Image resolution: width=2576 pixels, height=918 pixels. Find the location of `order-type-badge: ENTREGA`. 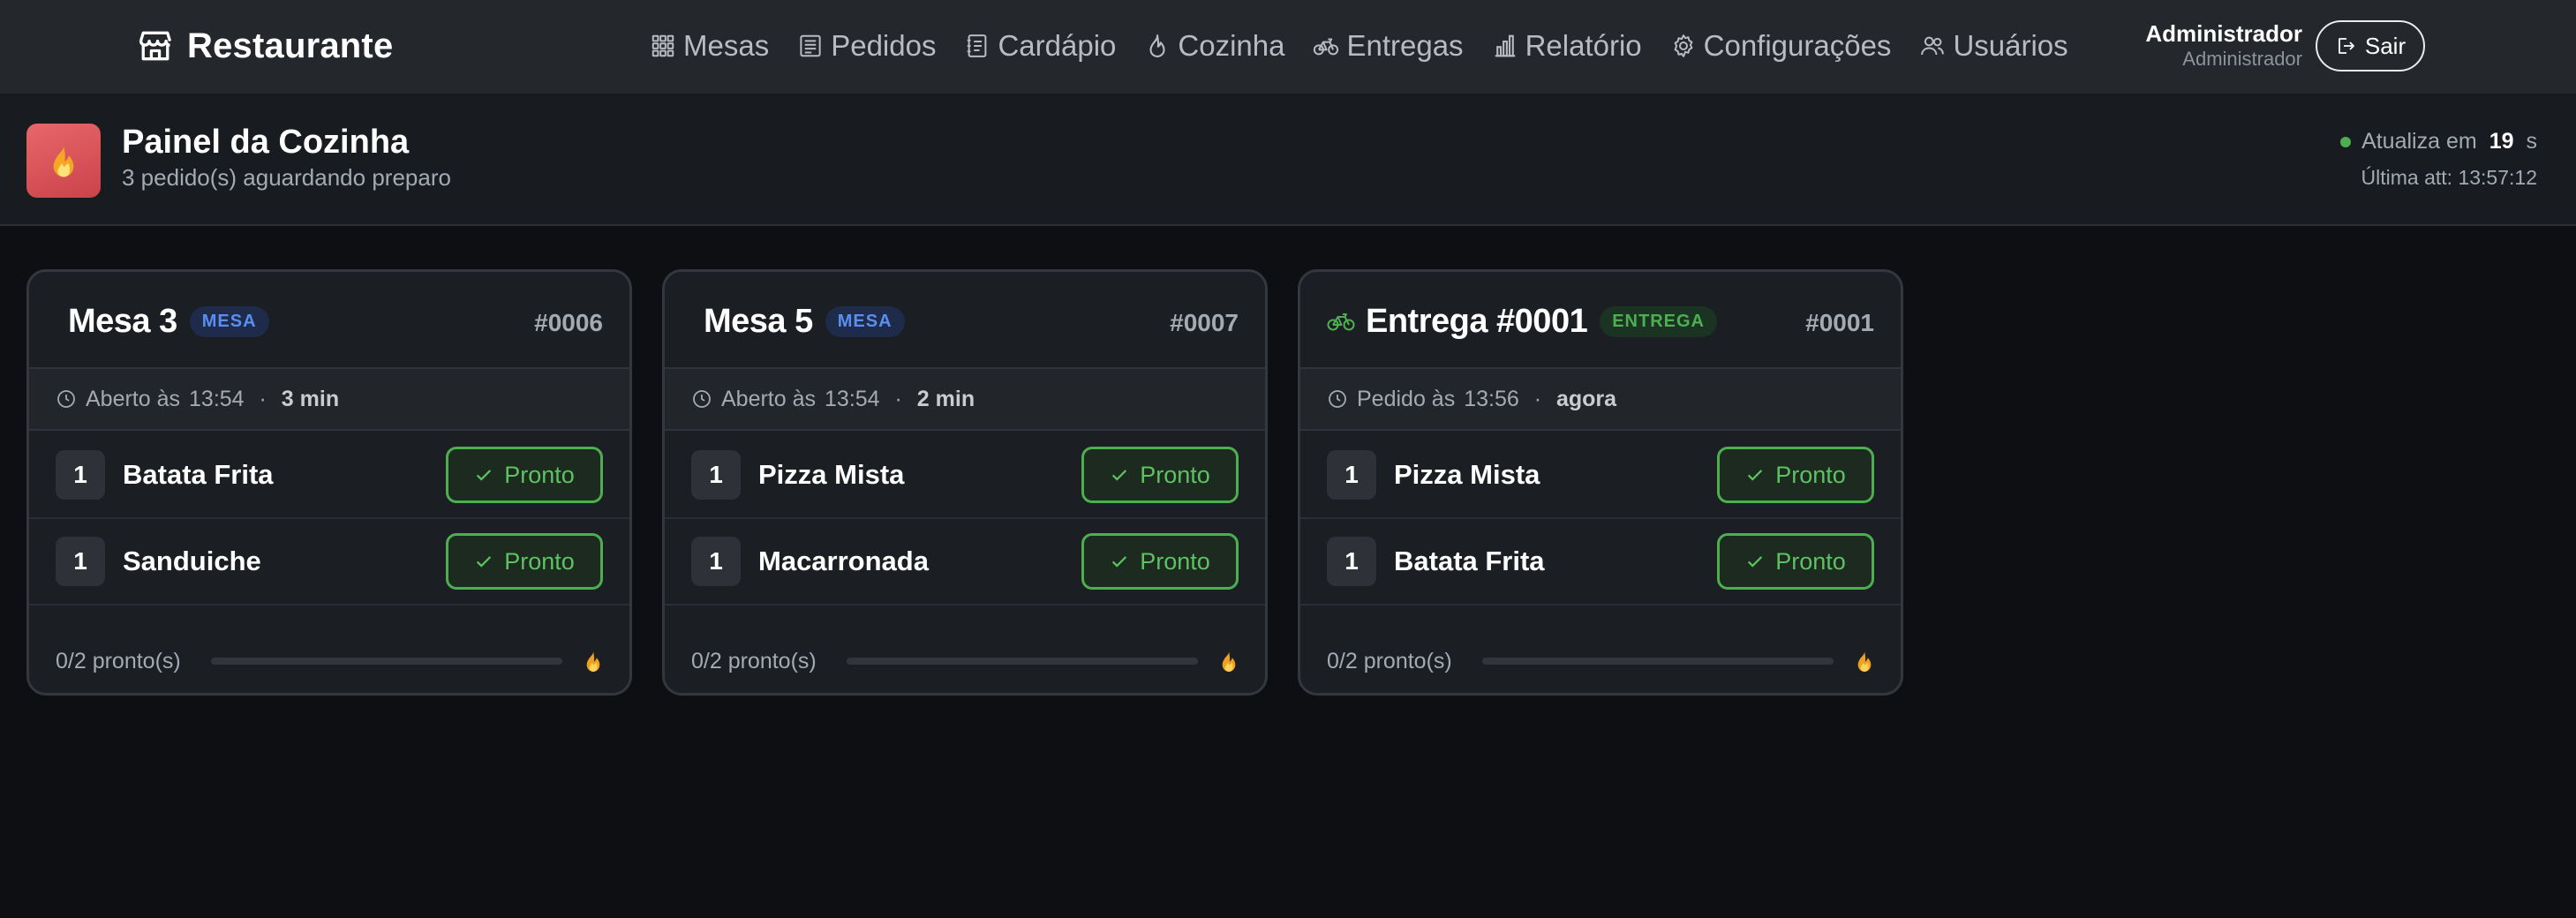

order-type-badge: ENTREGA is located at coordinates (1659, 321).